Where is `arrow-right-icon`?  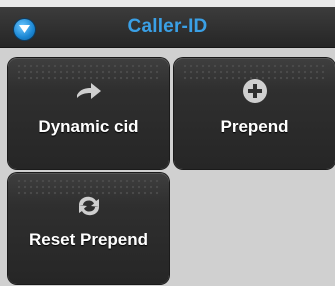
arrow-right-icon is located at coordinates (88, 91).